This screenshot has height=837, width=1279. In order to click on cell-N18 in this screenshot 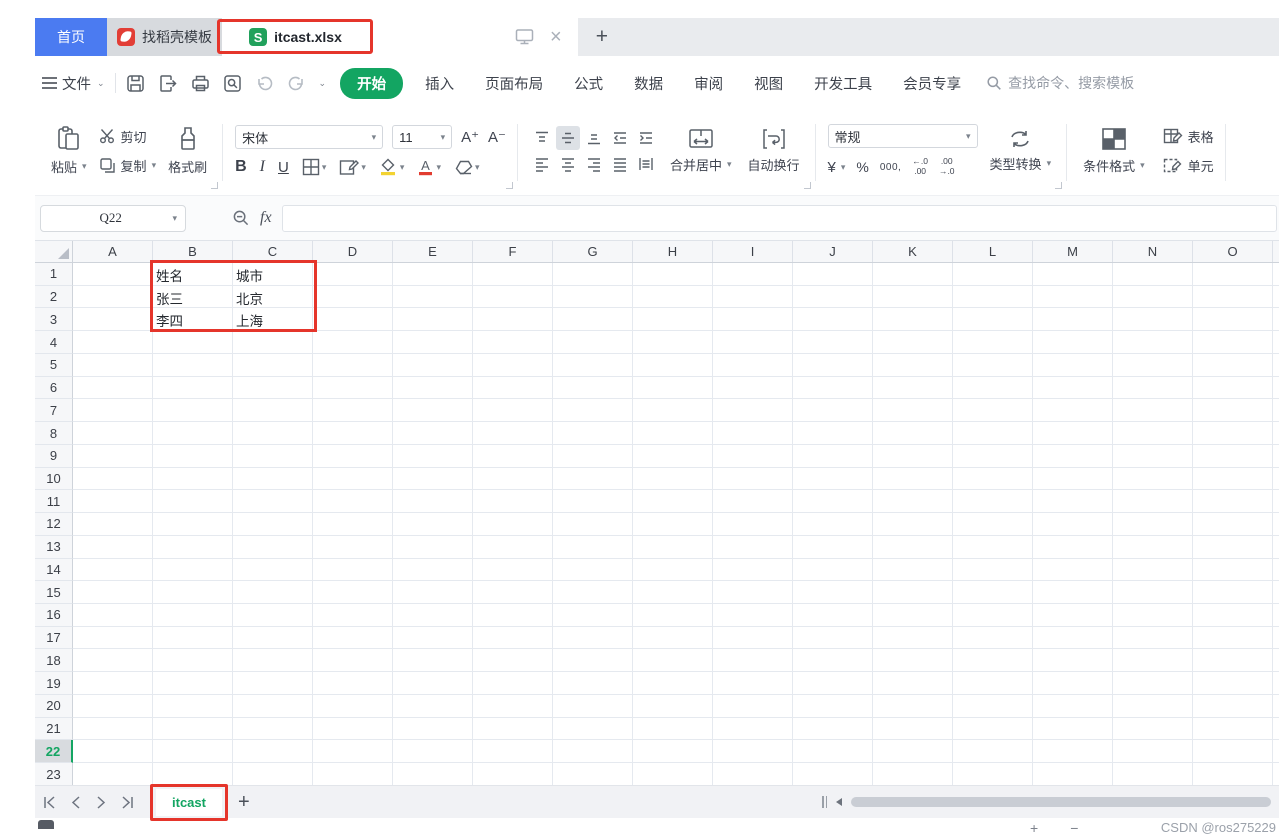, I will do `click(1153, 661)`.